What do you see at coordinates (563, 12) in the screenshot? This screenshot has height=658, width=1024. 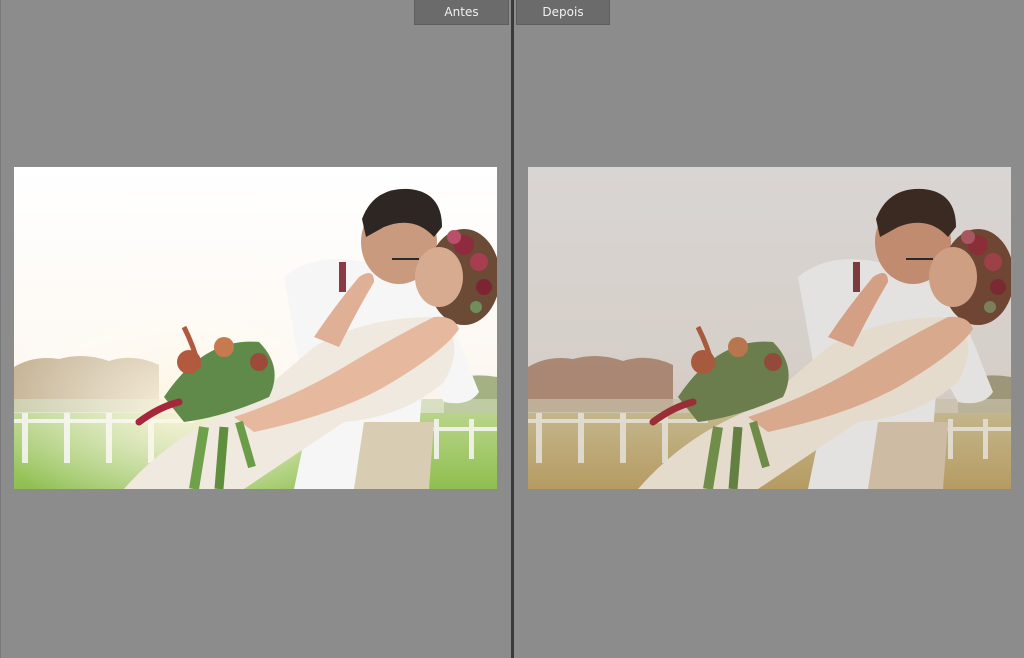 I see `after-label: Depois` at bounding box center [563, 12].